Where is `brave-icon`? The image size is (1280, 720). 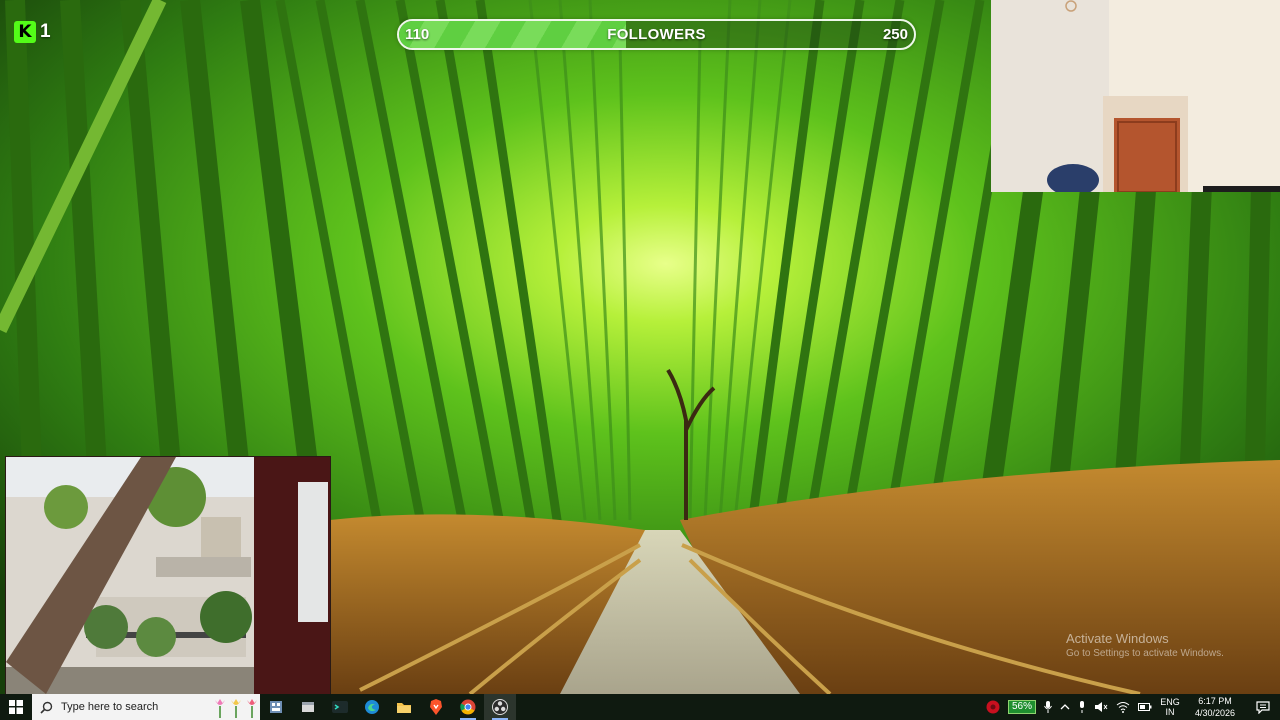
brave-icon is located at coordinates (436, 707).